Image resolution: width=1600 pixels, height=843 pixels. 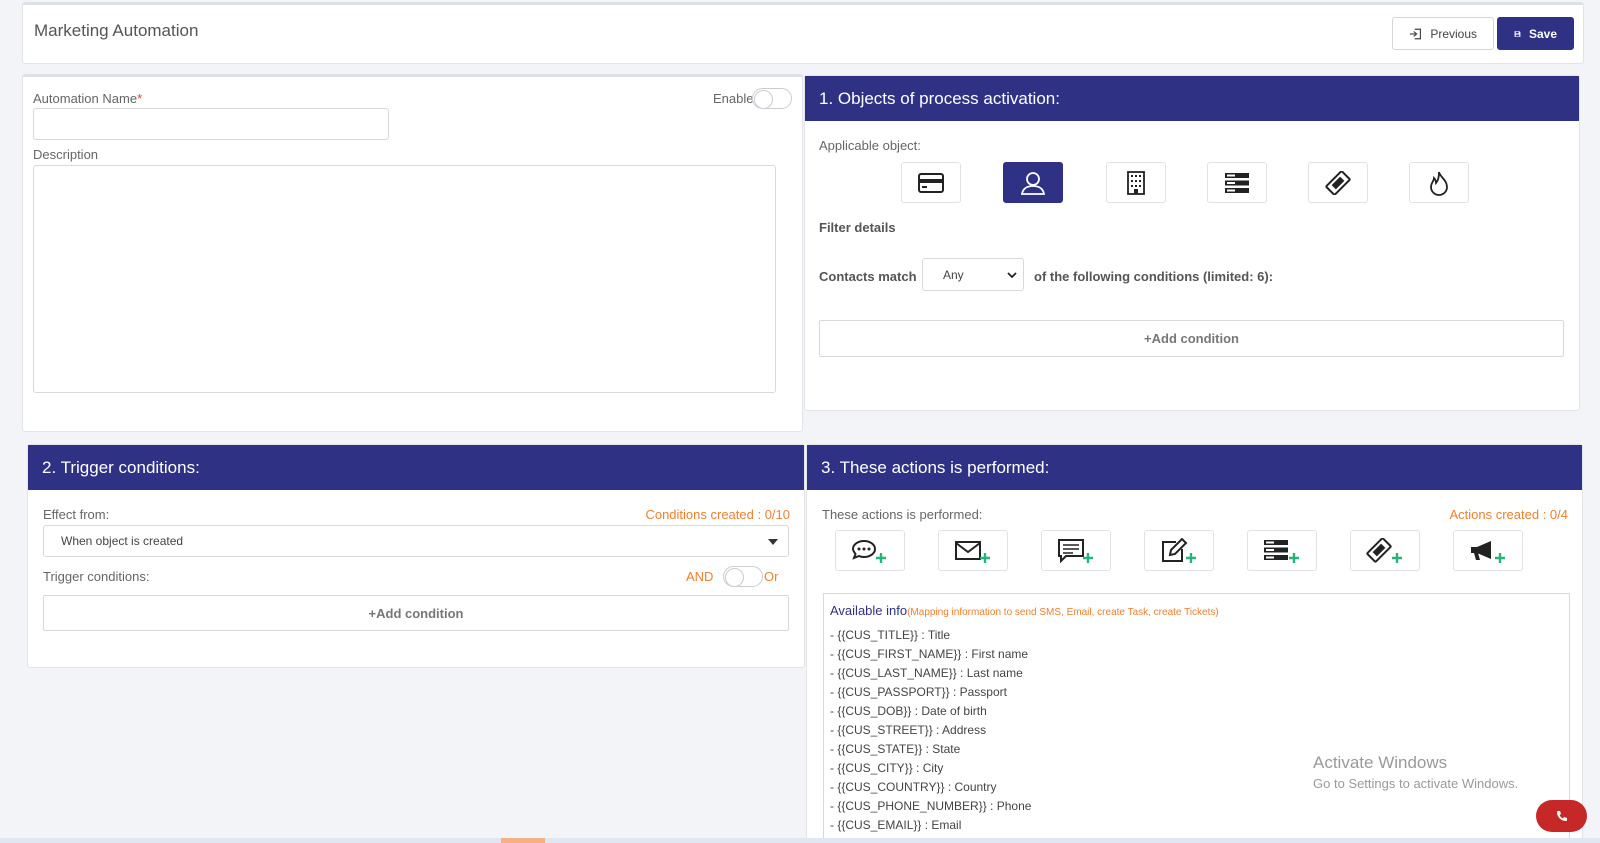 I want to click on enable-label: Enable, so click(x=733, y=98).